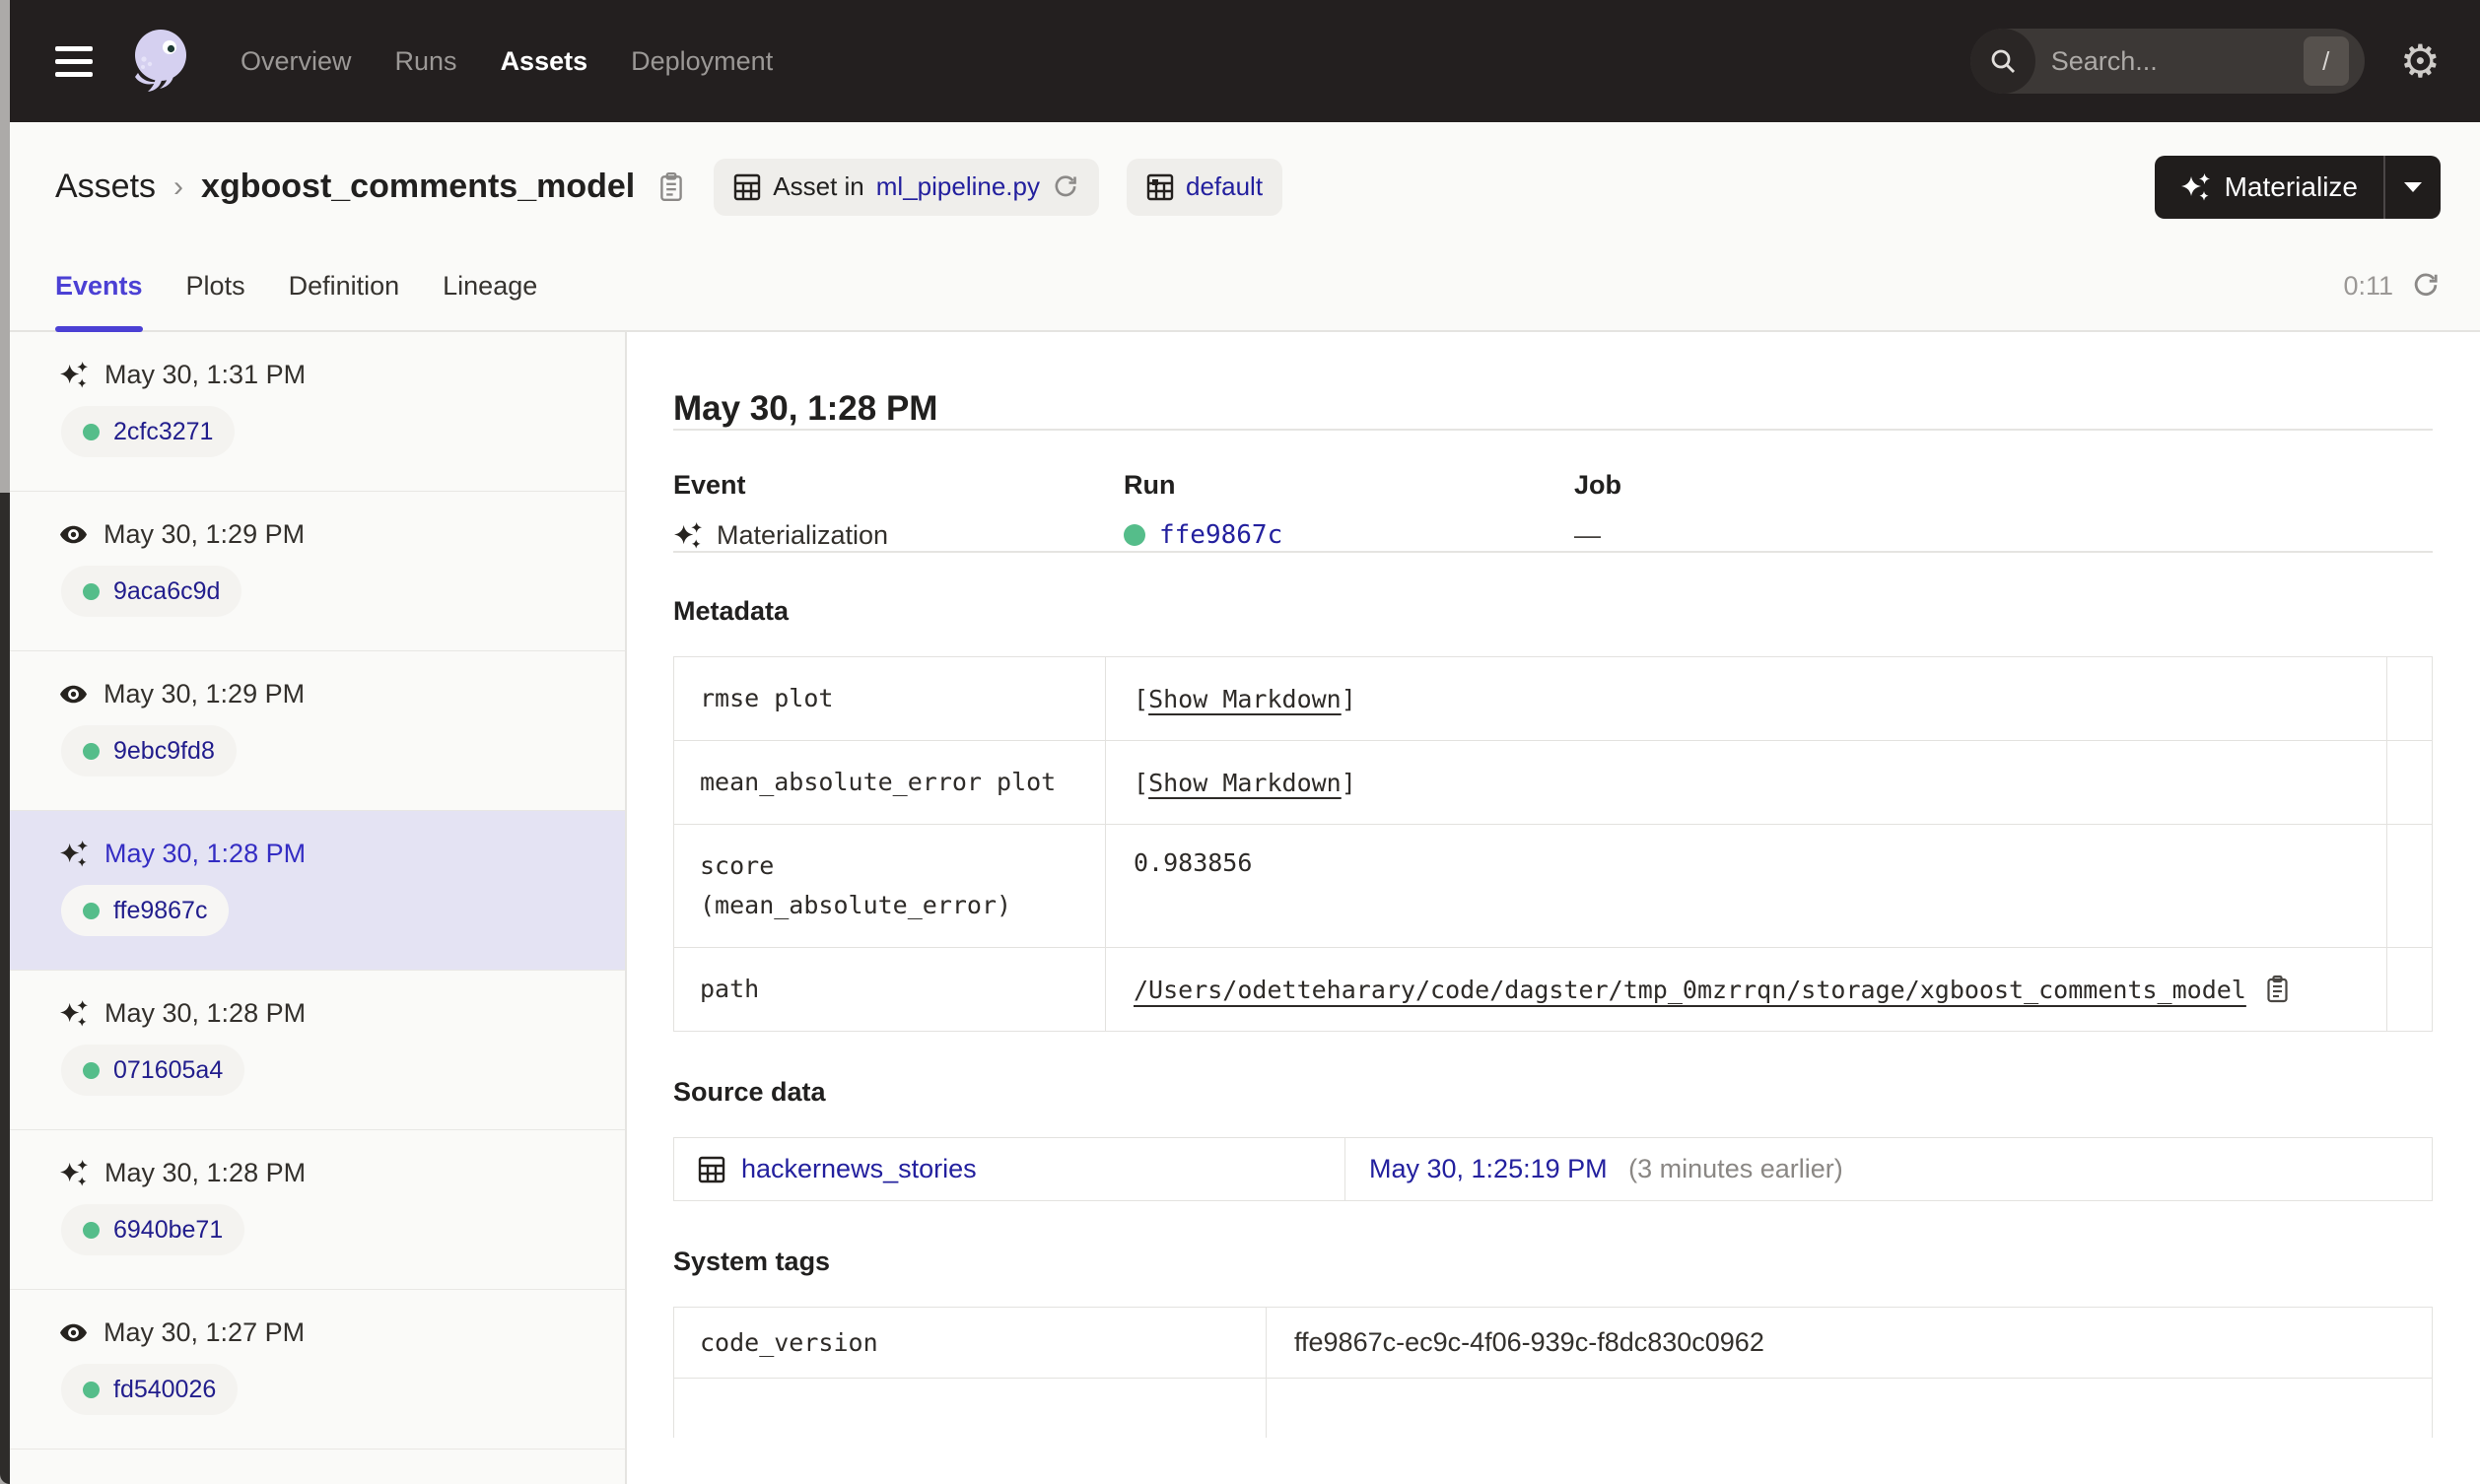 The image size is (2480, 1484). Describe the element at coordinates (2167, 61) in the screenshot. I see `search-input: Search... /` at that location.